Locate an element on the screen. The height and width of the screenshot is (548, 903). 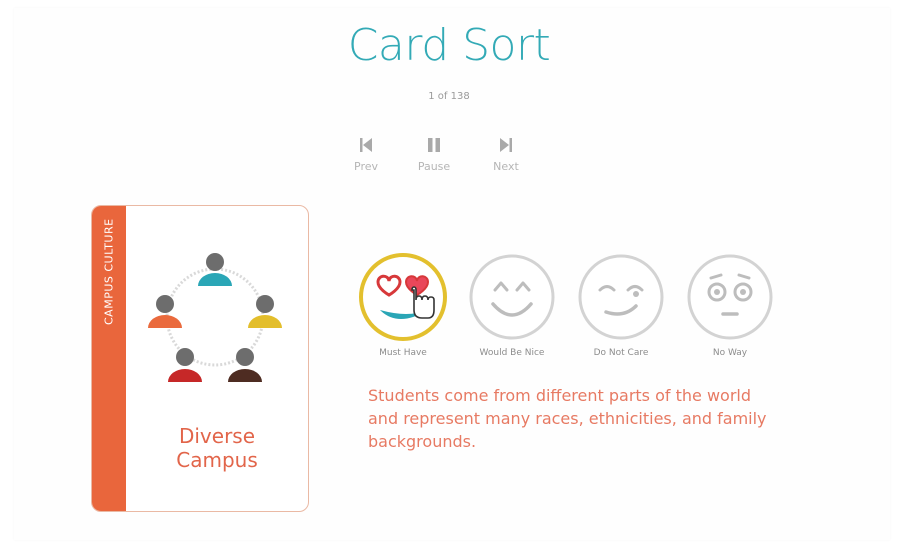
prev-button: Prev is located at coordinates (366, 154).